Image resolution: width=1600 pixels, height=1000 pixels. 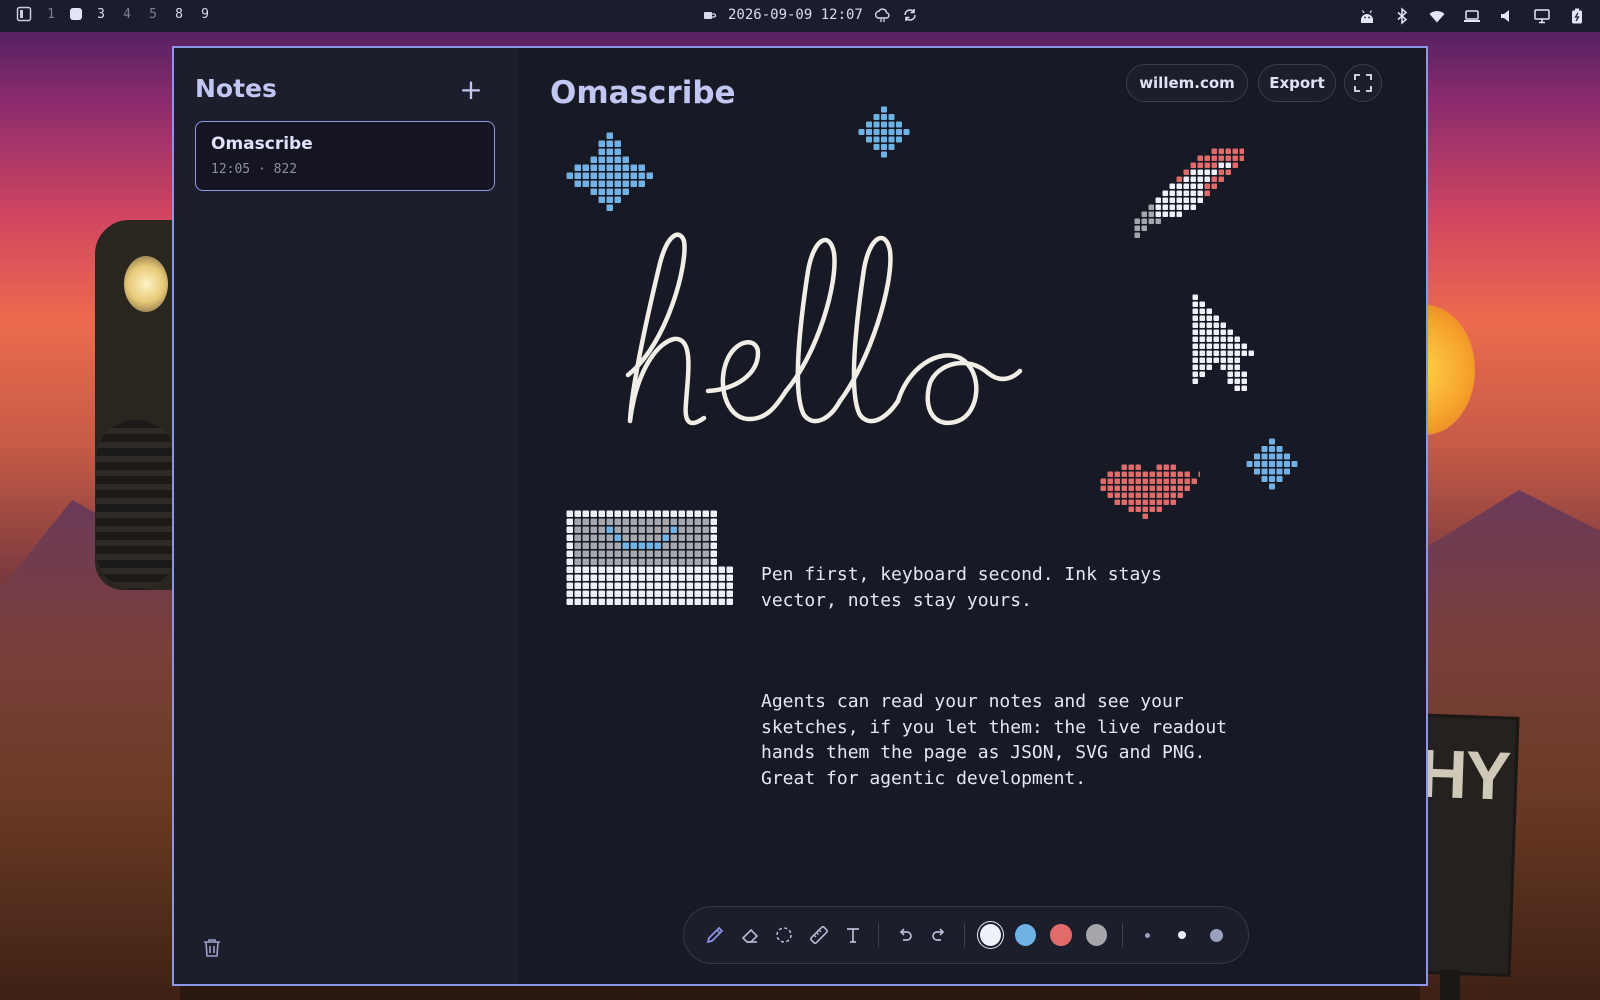 What do you see at coordinates (1026, 935) in the screenshot?
I see `color-swatch-blue` at bounding box center [1026, 935].